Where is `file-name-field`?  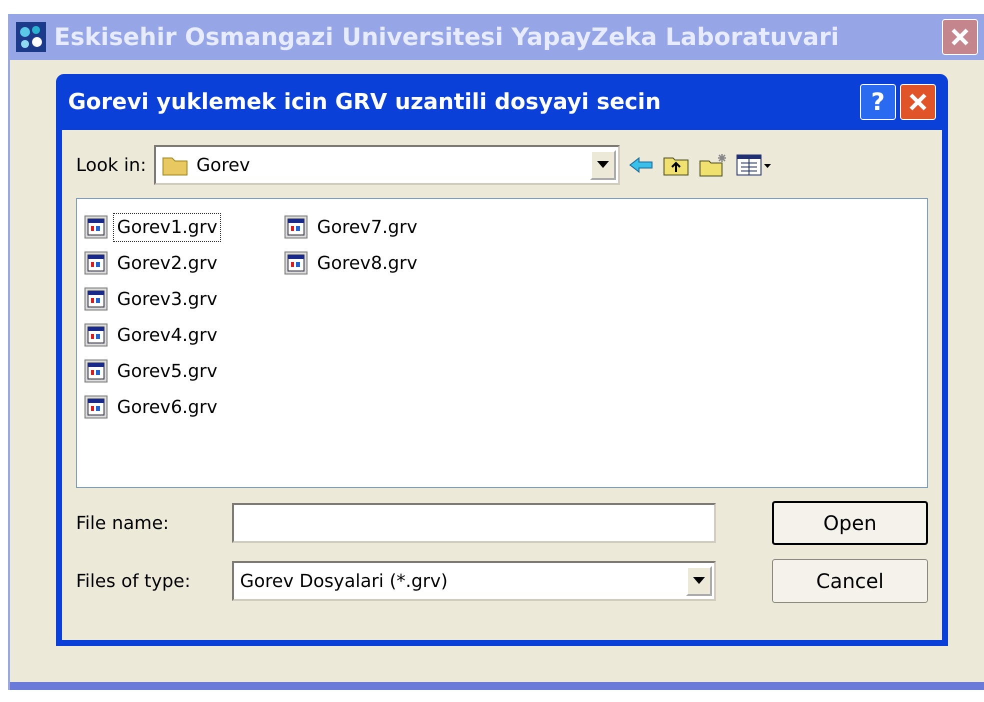 file-name-field is located at coordinates (474, 523).